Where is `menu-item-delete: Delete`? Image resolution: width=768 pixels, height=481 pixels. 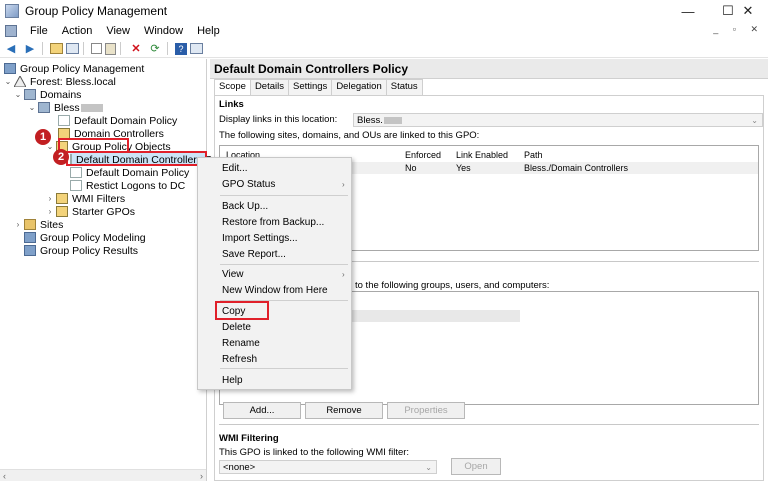
menu-item-delete: Delete is located at coordinates (236, 327).